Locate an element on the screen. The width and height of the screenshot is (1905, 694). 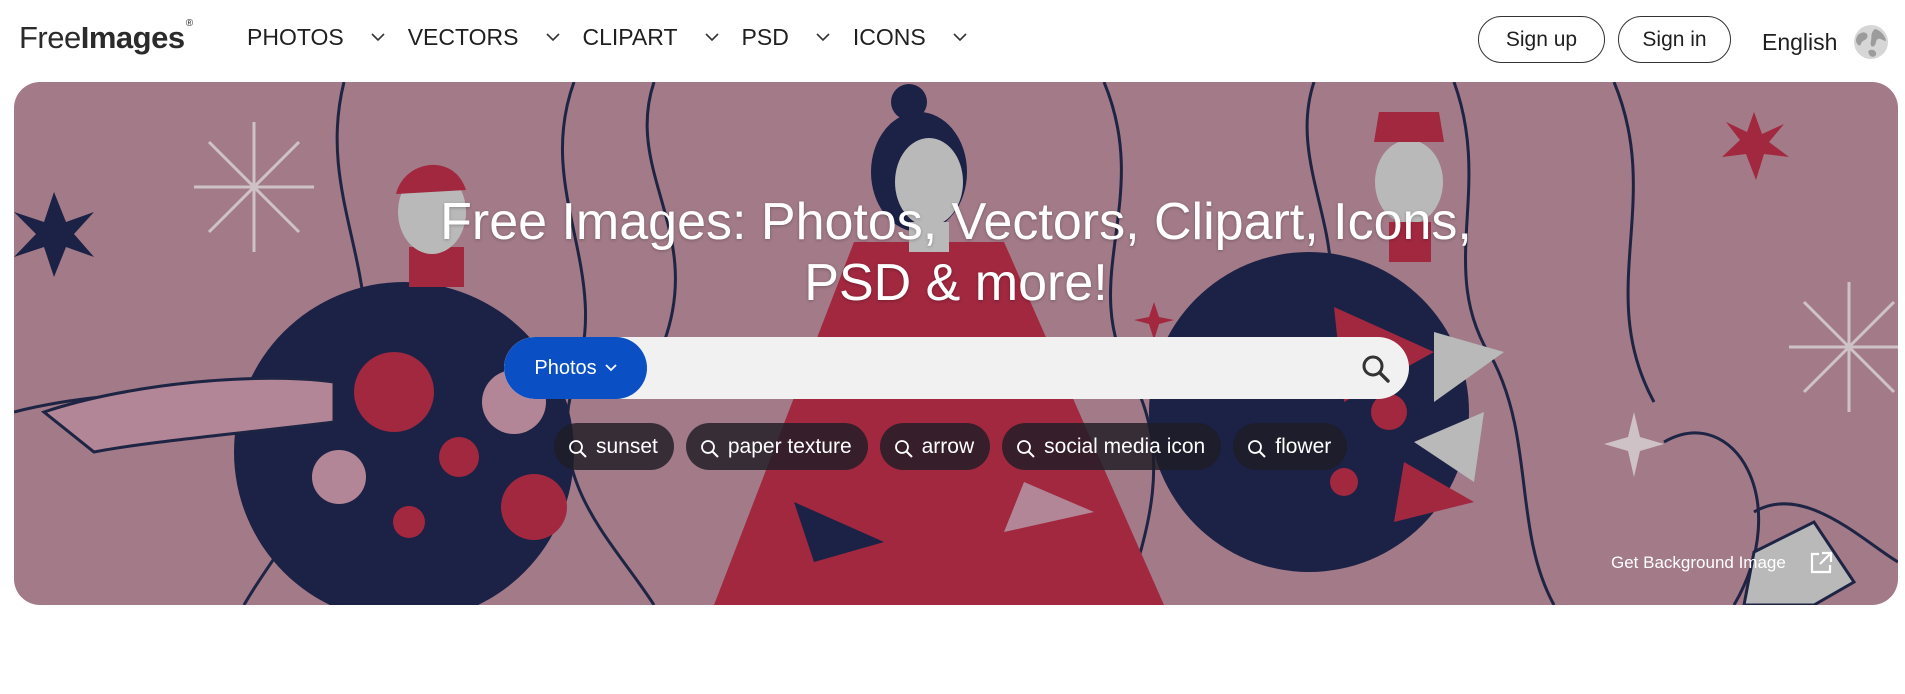
tag-sunset: sunset is located at coordinates (614, 446).